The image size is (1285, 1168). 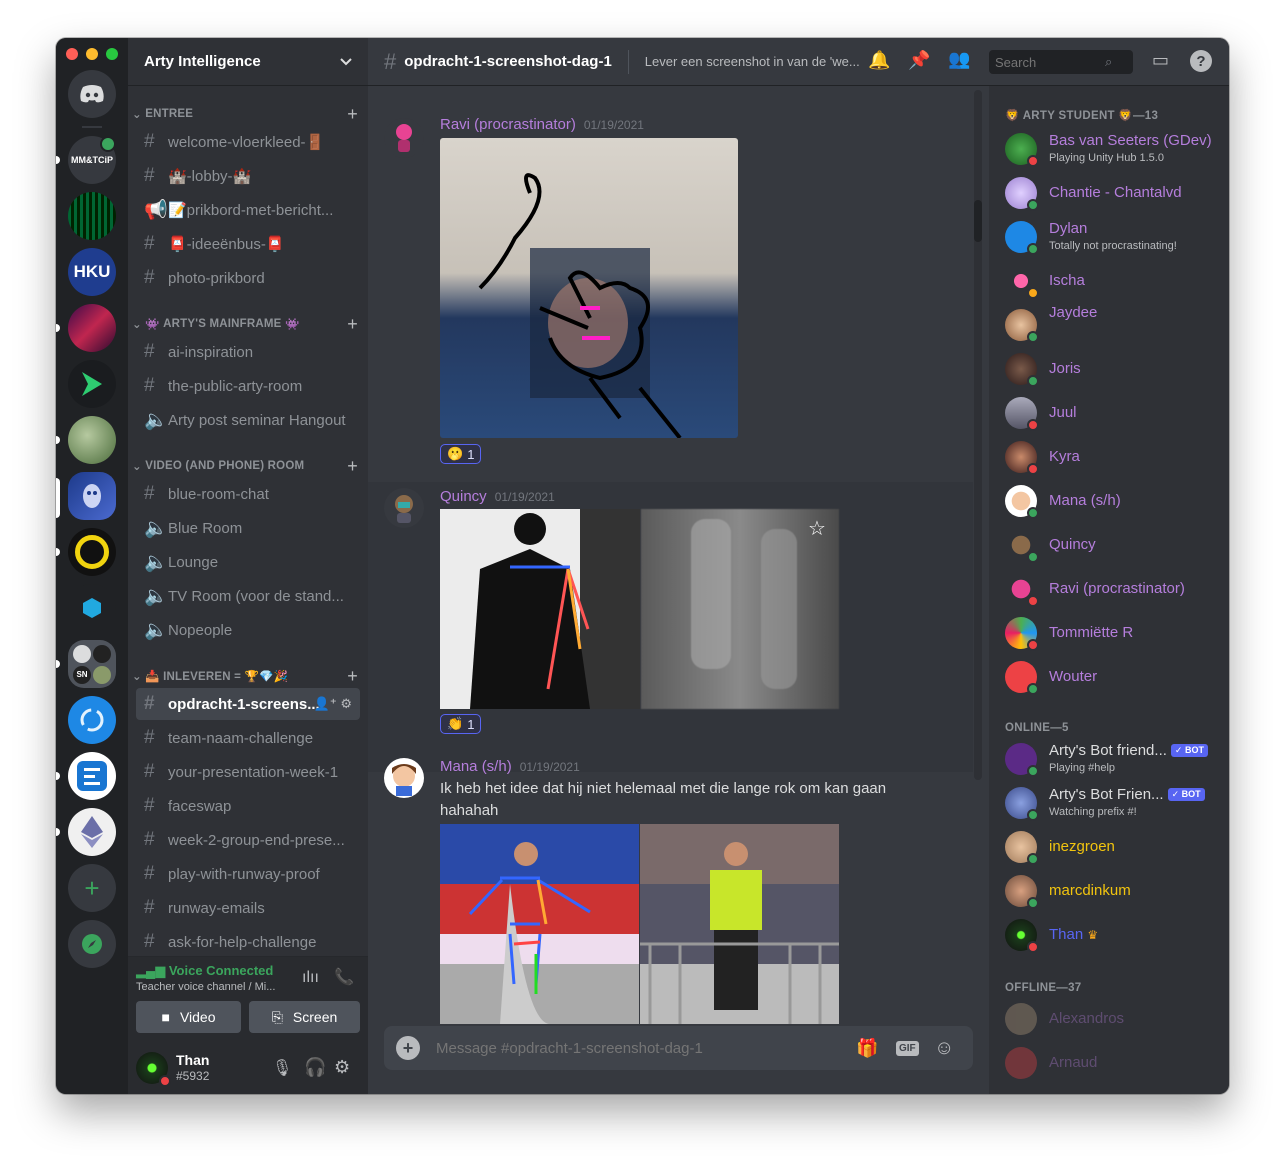 I want to click on pin-icon: 📌, so click(x=919, y=60).